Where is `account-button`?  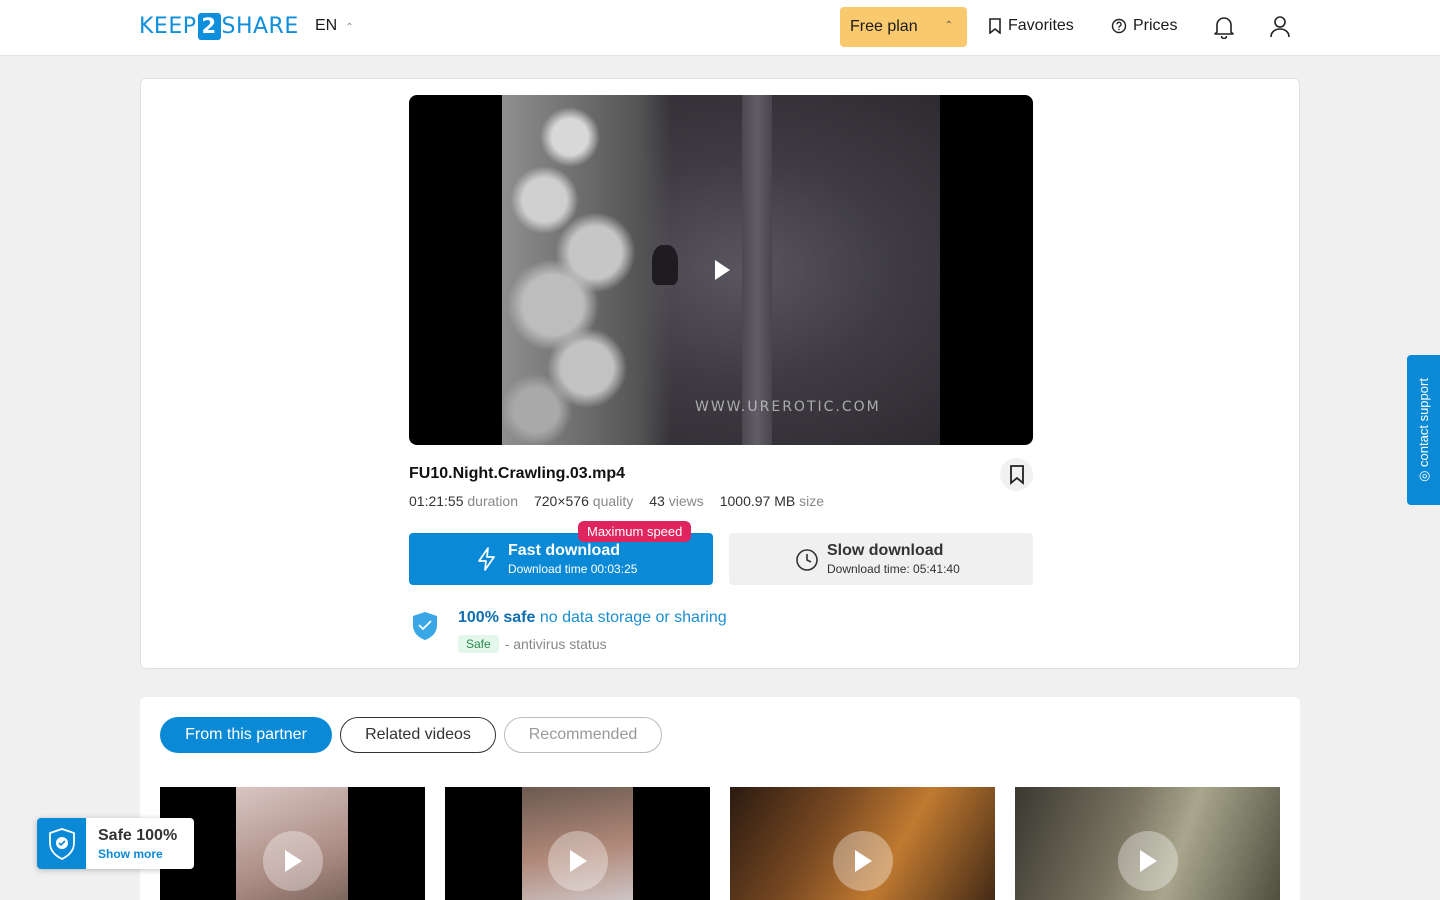
account-button is located at coordinates (1280, 29).